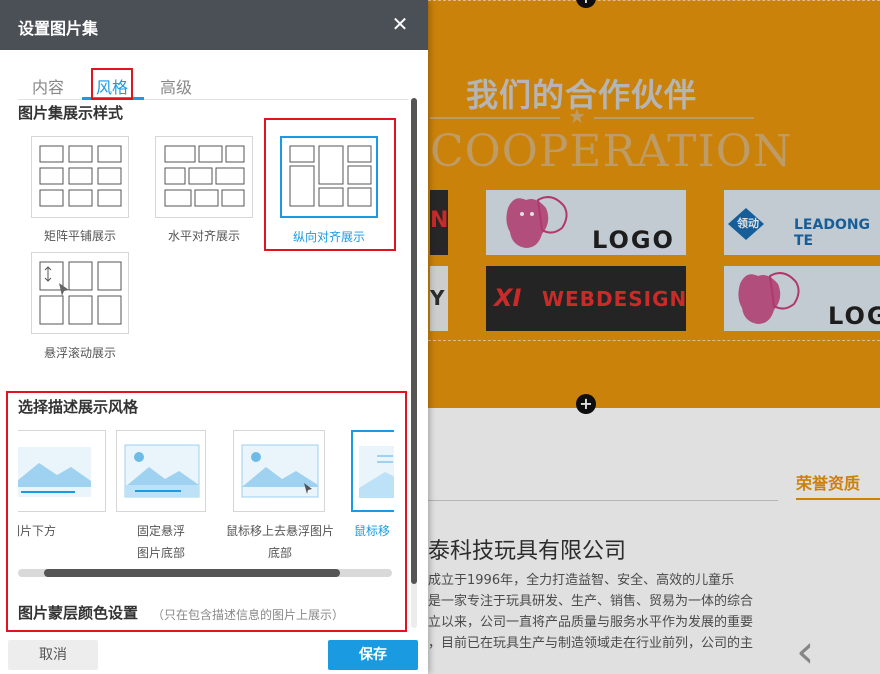  I want to click on tab-content: 内容, so click(48, 86).